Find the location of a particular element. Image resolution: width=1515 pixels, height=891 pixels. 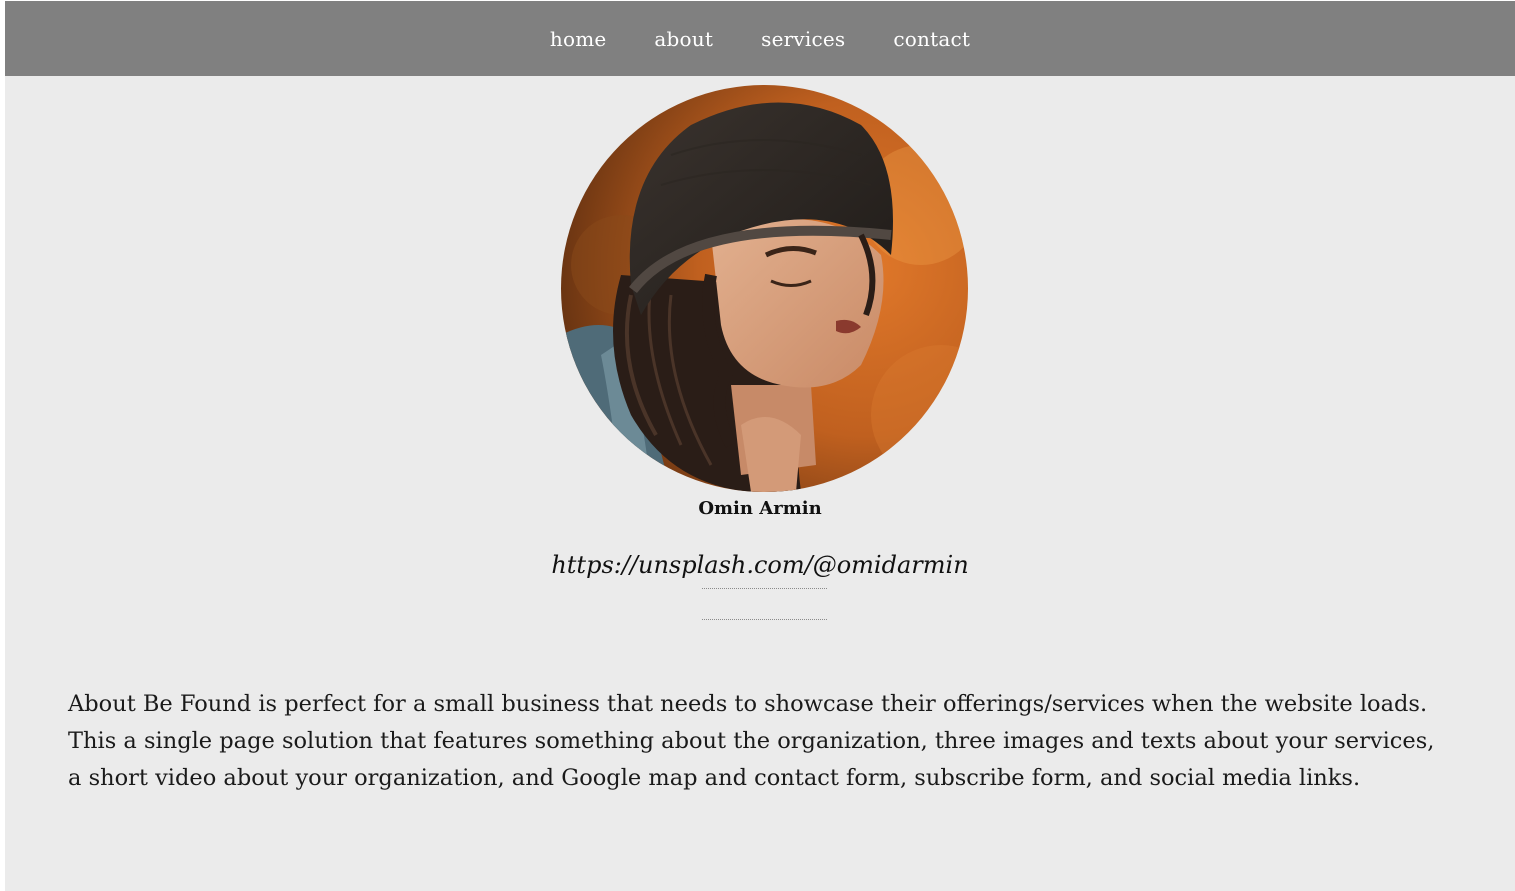

profile-portrait is located at coordinates (764, 288).